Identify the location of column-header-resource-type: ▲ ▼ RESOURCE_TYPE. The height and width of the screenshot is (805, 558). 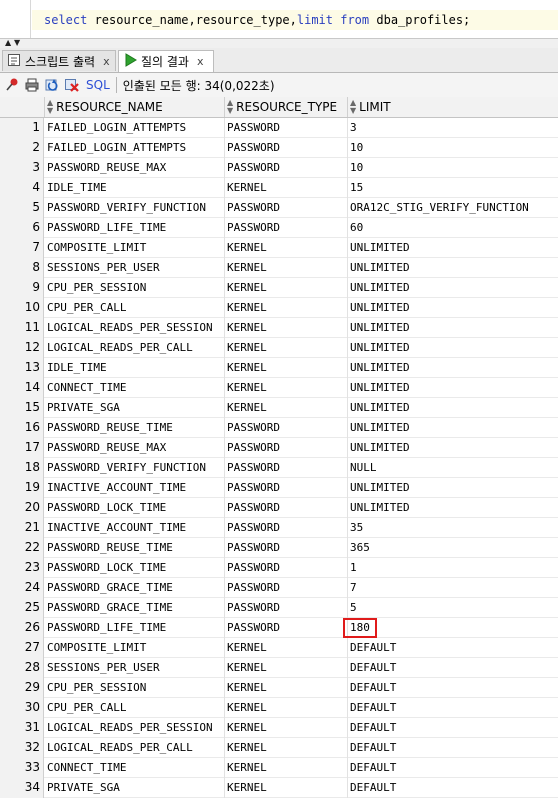
(286, 107).